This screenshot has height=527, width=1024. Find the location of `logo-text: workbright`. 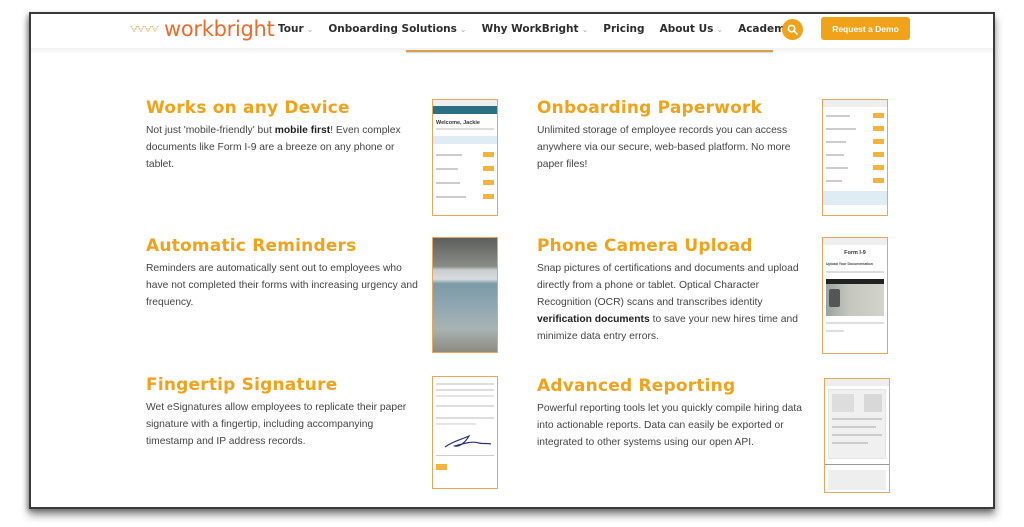

logo-text: workbright is located at coordinates (219, 29).